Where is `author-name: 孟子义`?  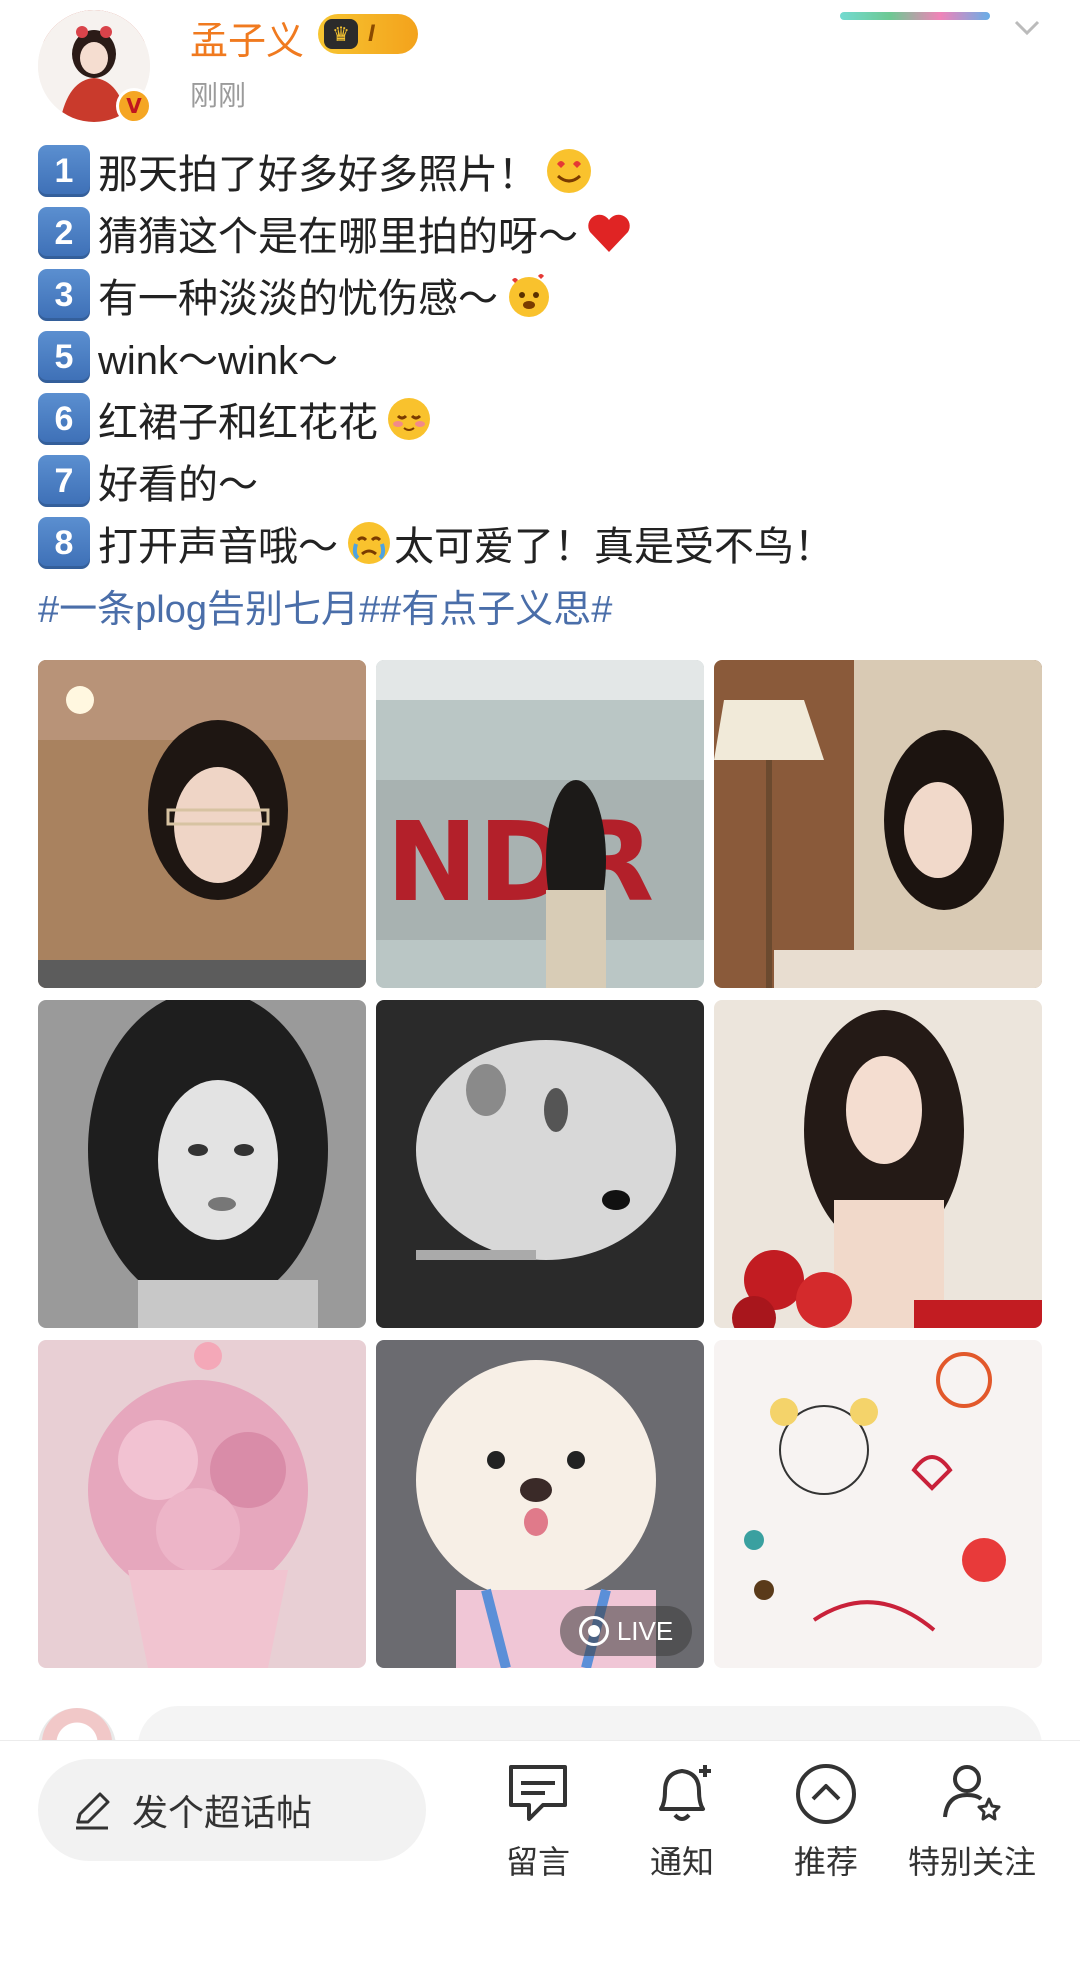
author-name: 孟子义 is located at coordinates (247, 37).